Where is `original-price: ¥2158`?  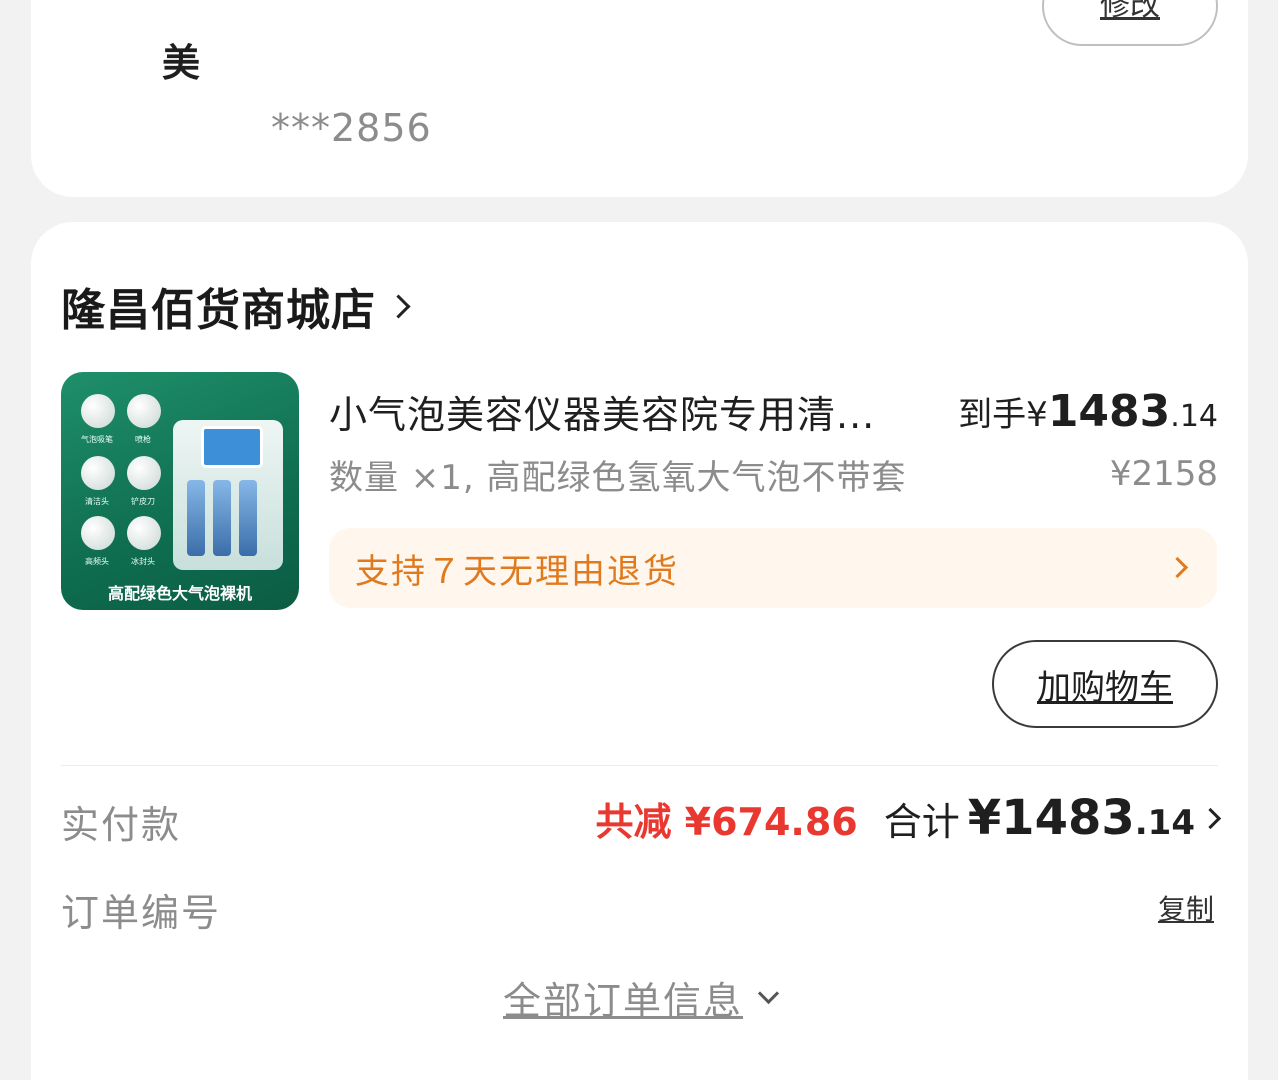
original-price: ¥2158 is located at coordinates (1163, 474).